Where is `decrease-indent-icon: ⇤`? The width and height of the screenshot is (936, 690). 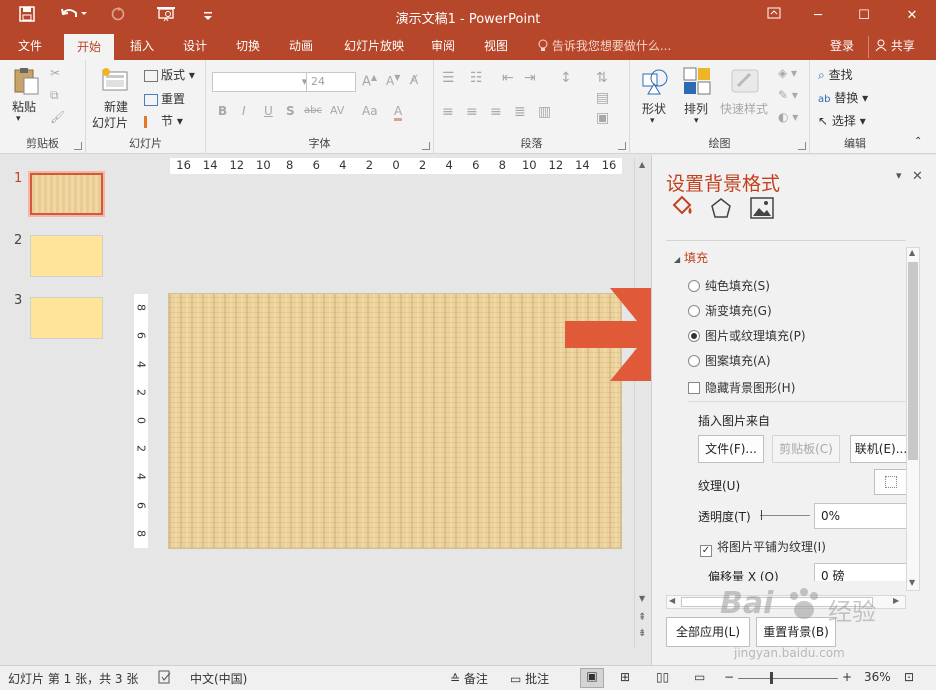
decrease-indent-icon: ⇤ is located at coordinates (508, 78).